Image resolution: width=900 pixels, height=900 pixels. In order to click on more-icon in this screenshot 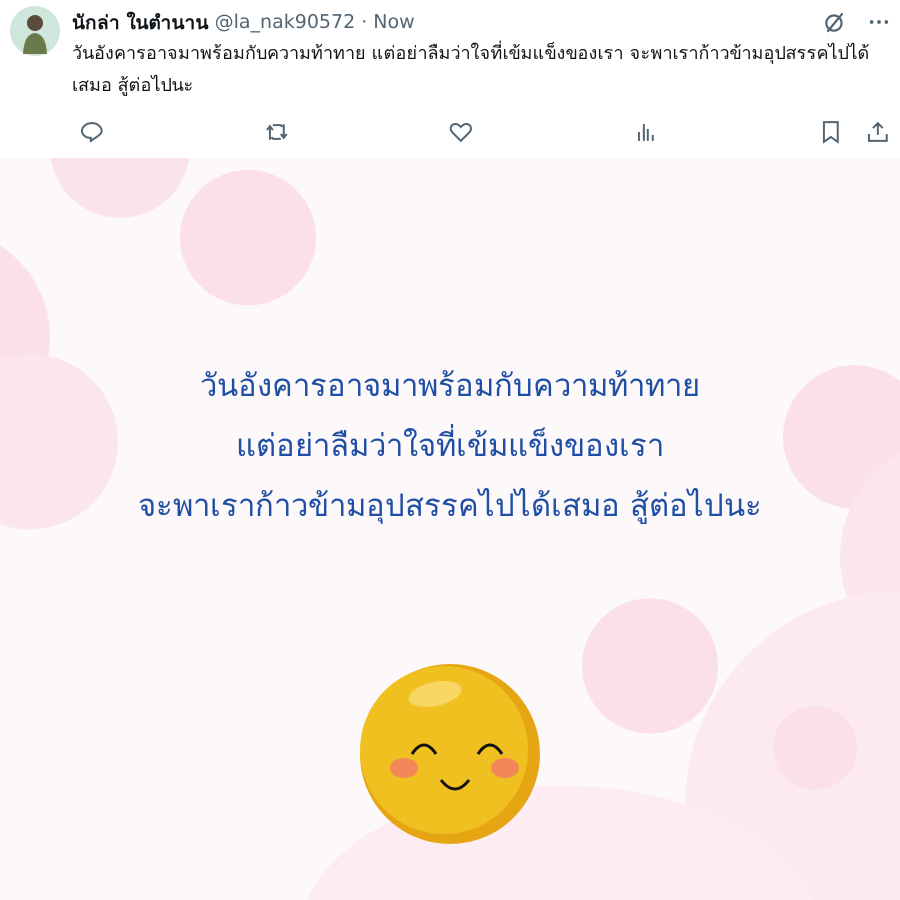, I will do `click(879, 22)`.